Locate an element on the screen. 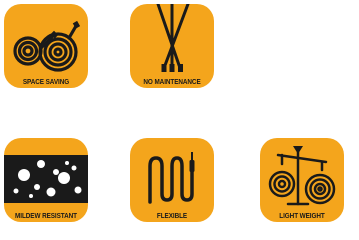 This screenshot has width=359, height=240. pole-tripod-icon is located at coordinates (172, 46).